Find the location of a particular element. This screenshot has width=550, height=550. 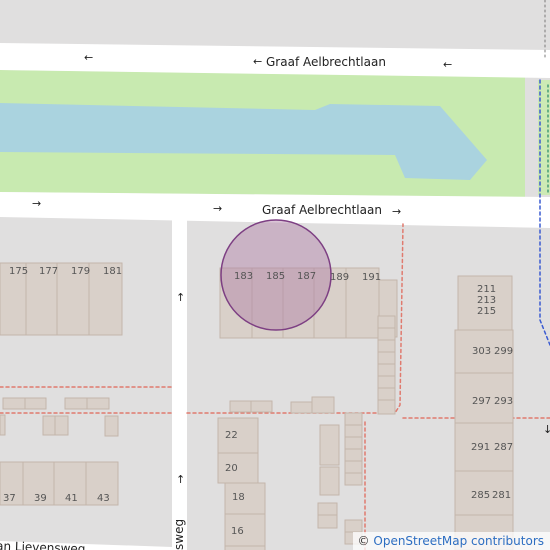

svg-text: 43 is located at coordinates (103, 498).